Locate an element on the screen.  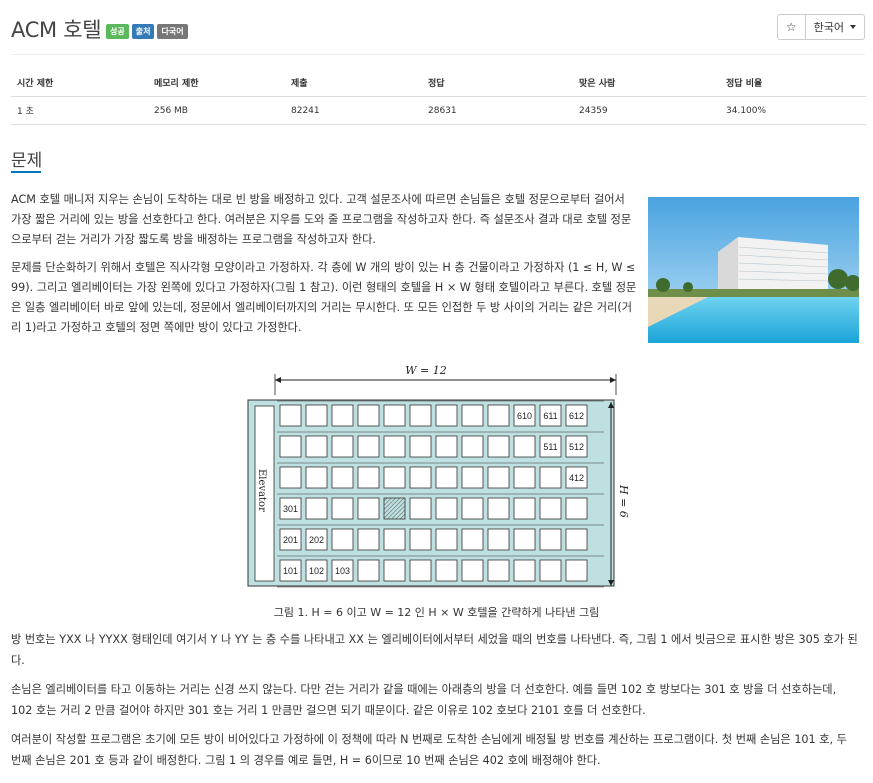
ratio-header: 정답 비율 is located at coordinates (793, 84).